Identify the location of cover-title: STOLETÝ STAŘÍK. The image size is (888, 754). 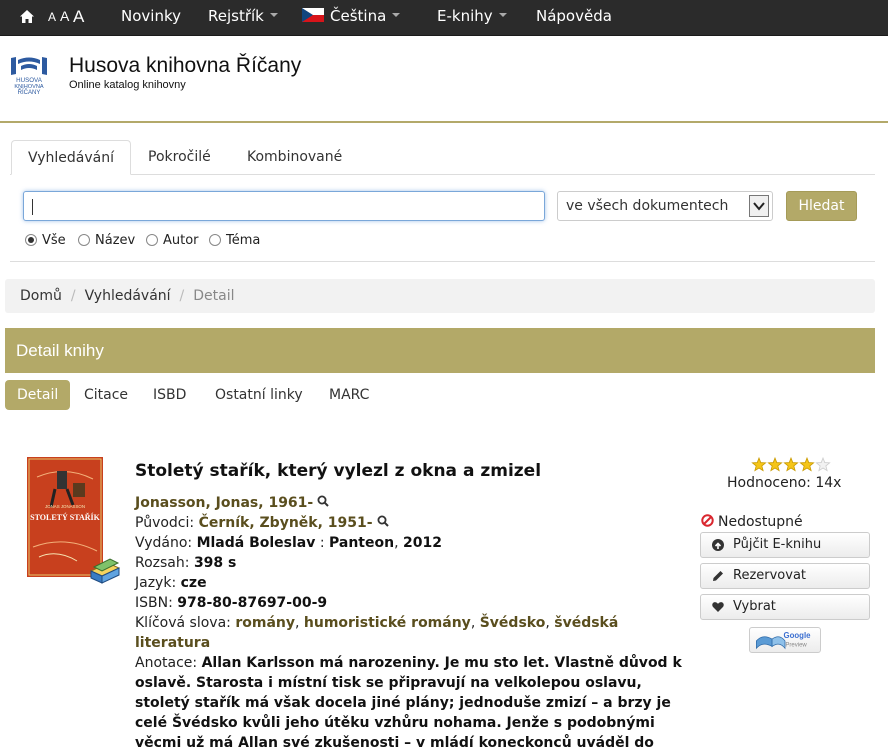
(65, 517).